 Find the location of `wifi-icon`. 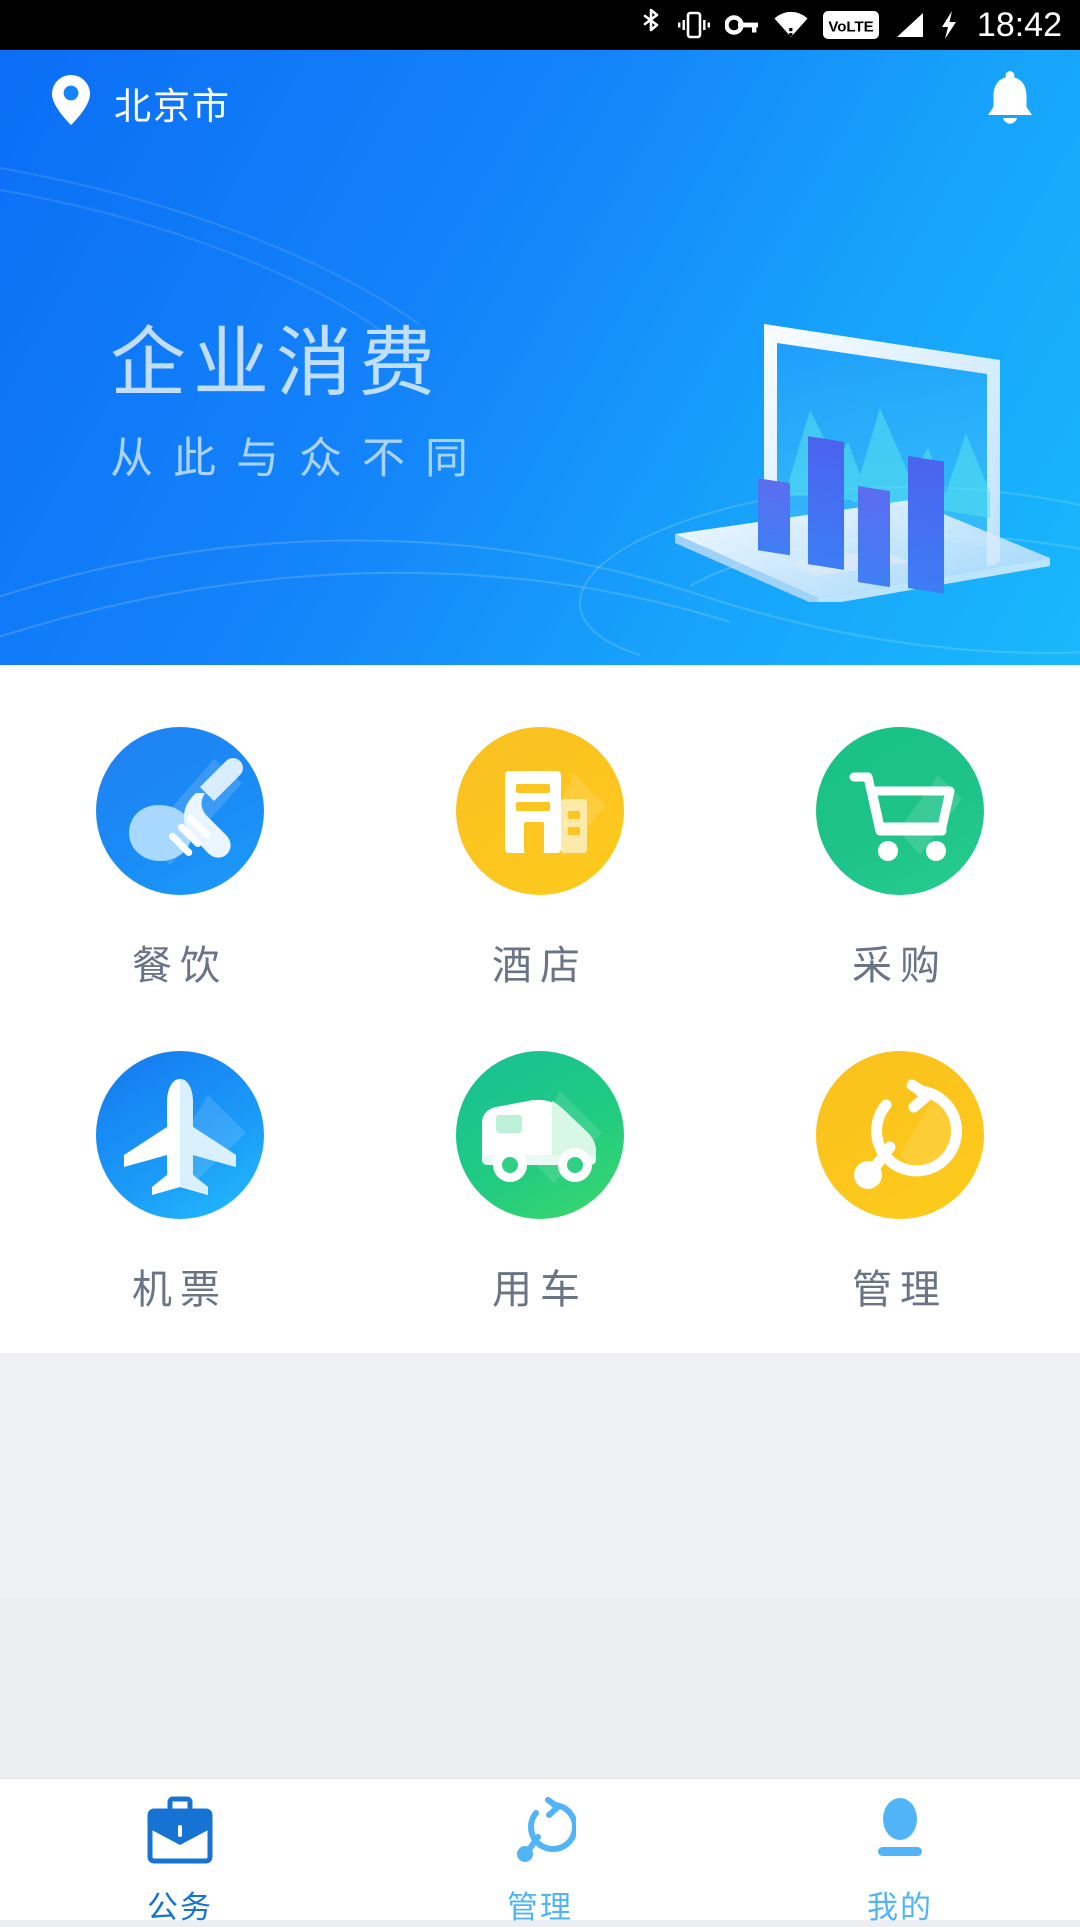

wifi-icon is located at coordinates (791, 25).